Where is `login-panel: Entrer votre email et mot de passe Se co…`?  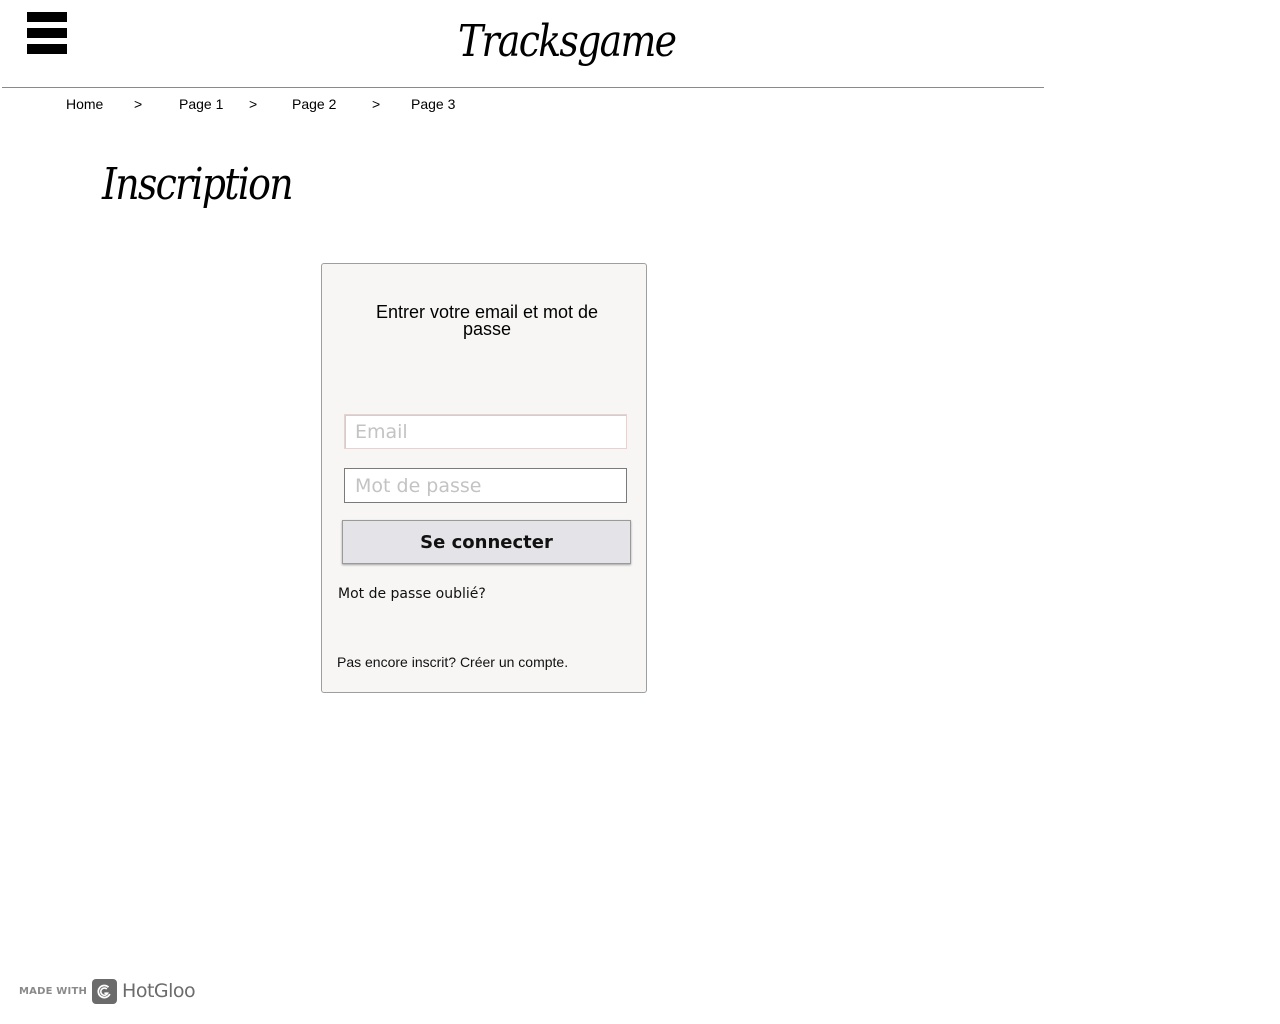 login-panel: Entrer votre email et mot de passe Se co… is located at coordinates (484, 478).